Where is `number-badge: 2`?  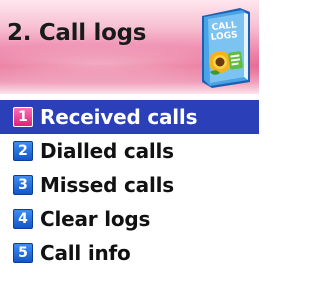 number-badge: 2 is located at coordinates (23, 151).